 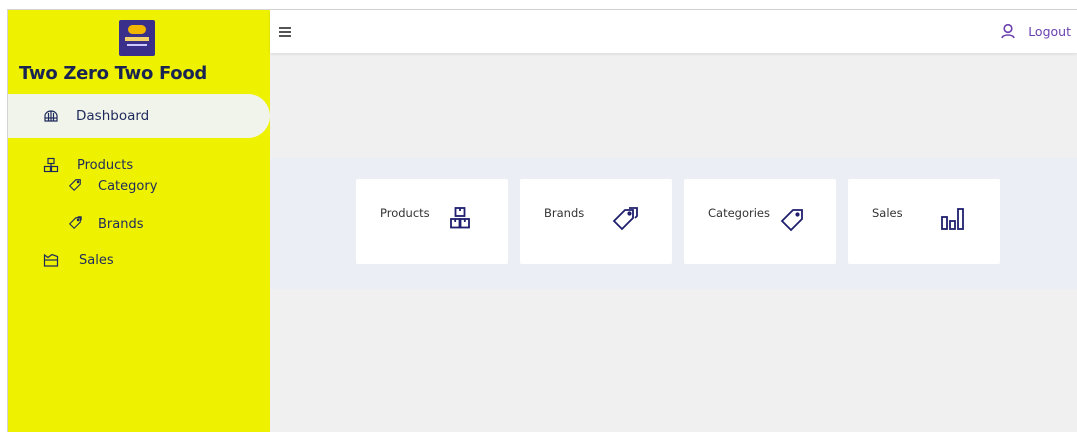 I want to click on bar-chart-icon, so click(x=953, y=219).